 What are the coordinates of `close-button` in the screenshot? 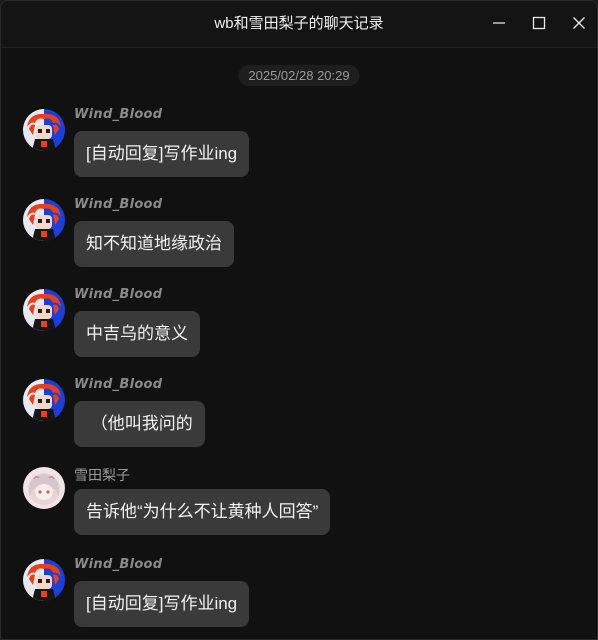 It's located at (579, 23).